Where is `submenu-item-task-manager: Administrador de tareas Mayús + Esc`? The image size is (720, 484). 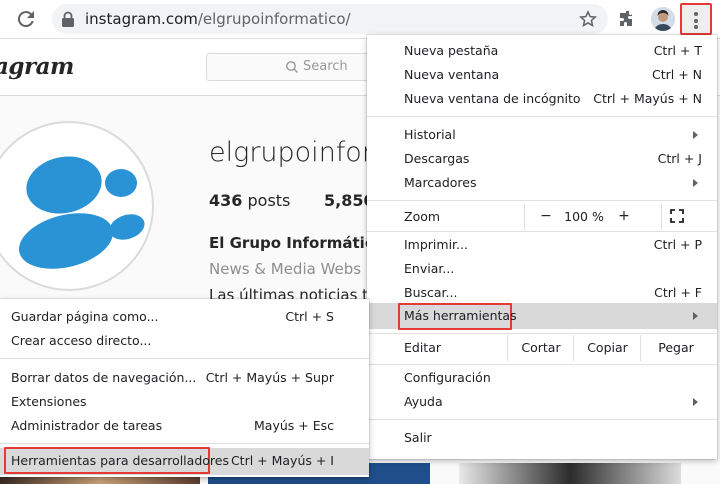
submenu-item-task-manager: Administrador de tareas Mayús + Esc is located at coordinates (172, 426).